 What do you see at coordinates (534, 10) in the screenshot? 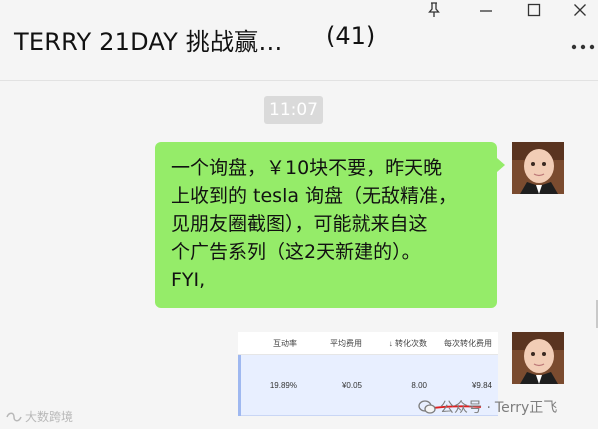
I see `maximize-icon` at bounding box center [534, 10].